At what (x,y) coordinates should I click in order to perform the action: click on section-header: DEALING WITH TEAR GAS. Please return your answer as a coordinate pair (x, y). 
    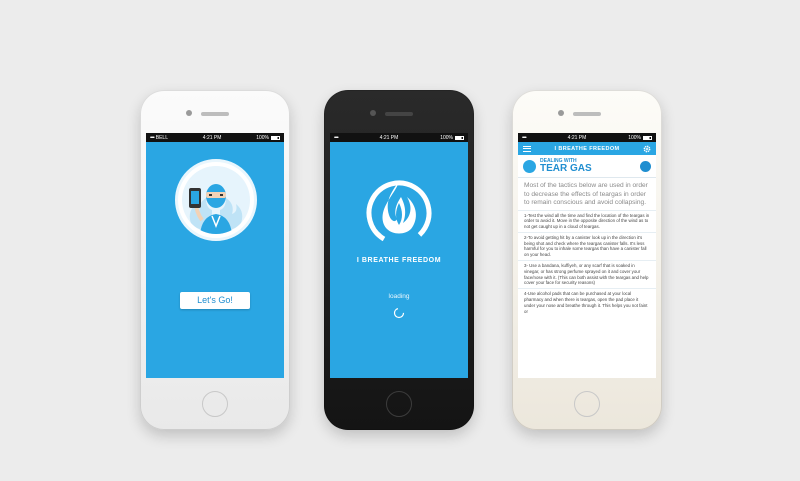
    Looking at the image, I should click on (587, 166).